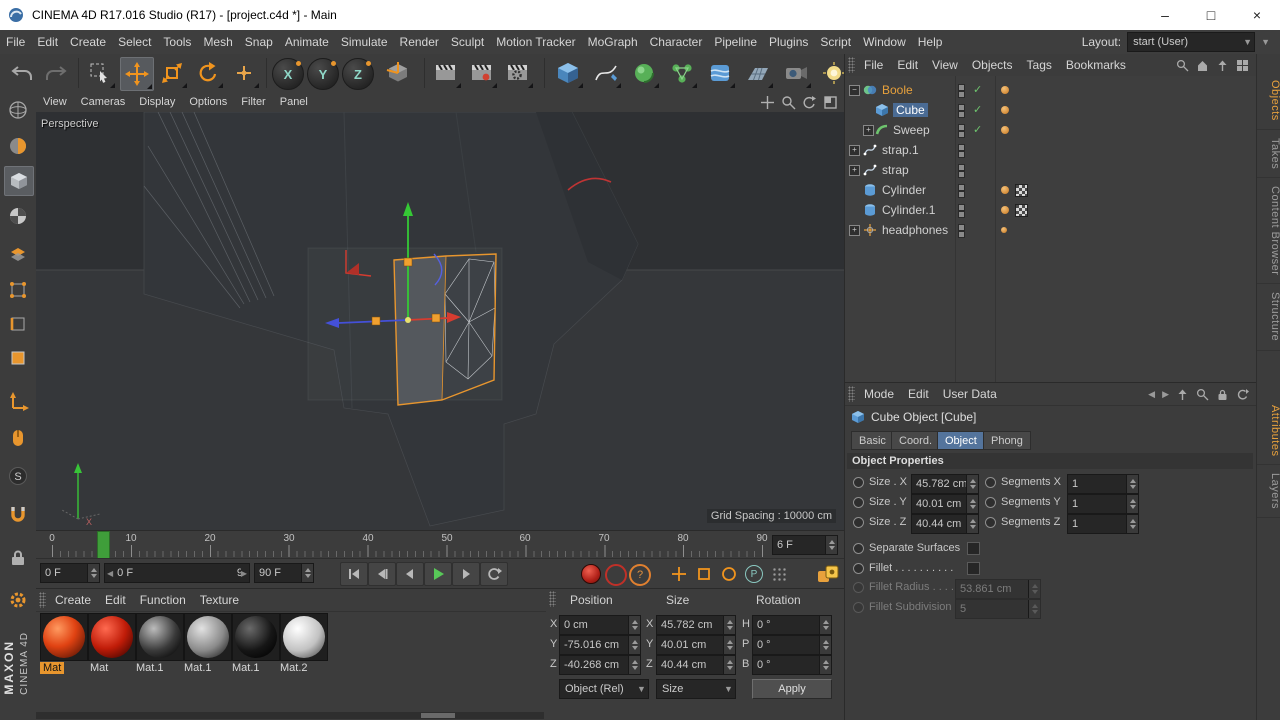 The image size is (1280, 720). Describe the element at coordinates (973, 548) in the screenshot. I see `separate-surfaces-checkbox` at that location.